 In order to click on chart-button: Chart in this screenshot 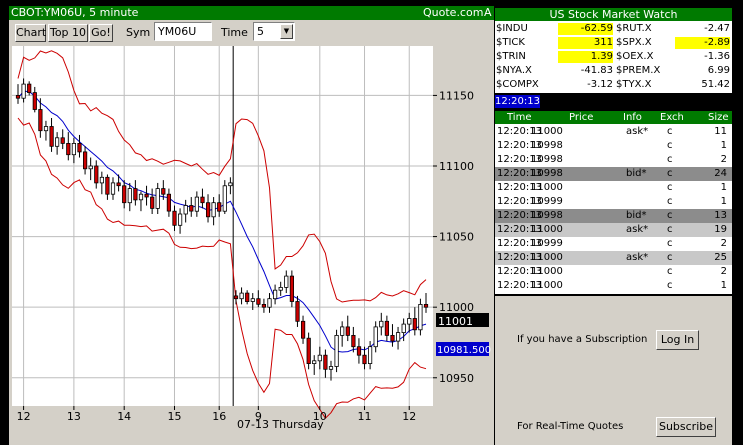, I will do `click(30, 33)`.